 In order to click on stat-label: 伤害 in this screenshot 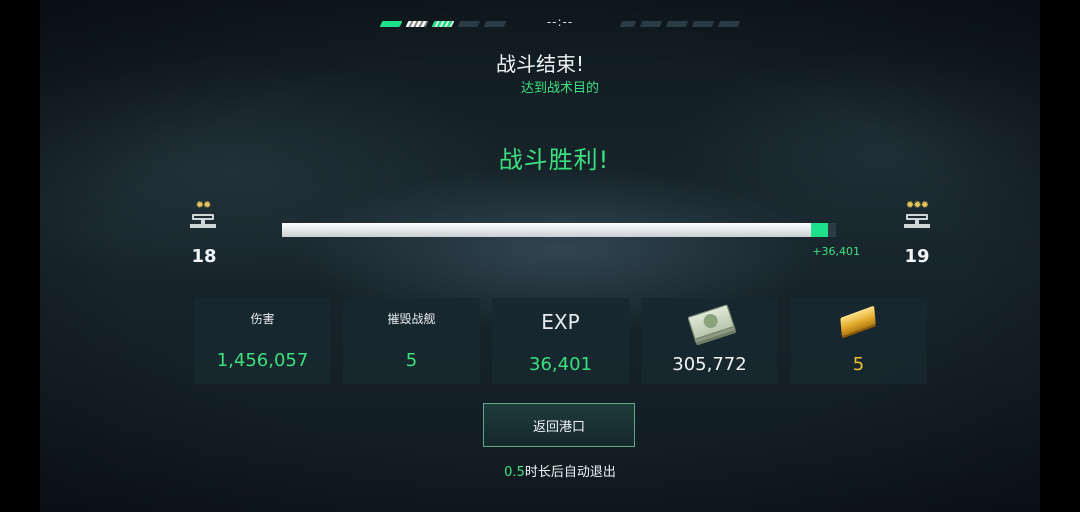, I will do `click(262, 319)`.